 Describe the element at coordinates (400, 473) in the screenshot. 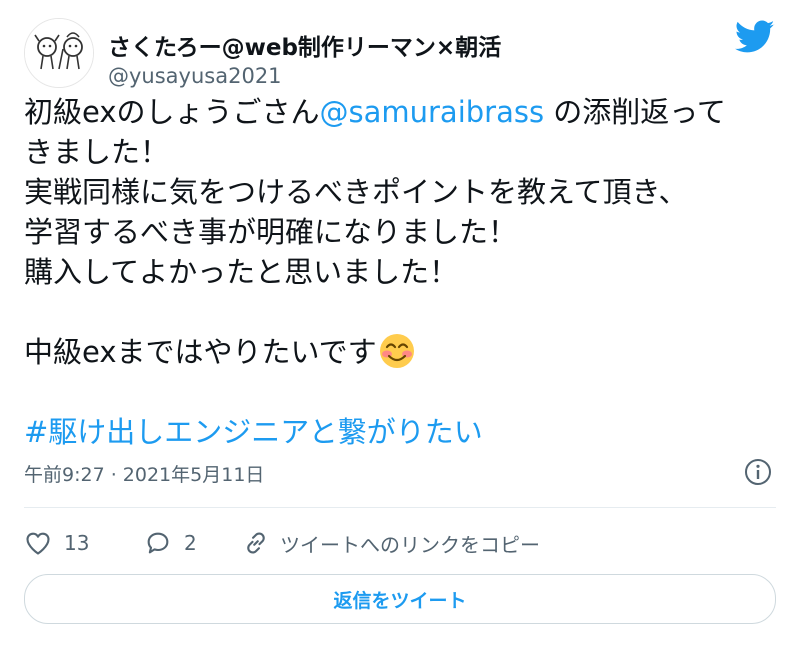

I see `meta-row: 午前9:27 · 2021年5月11日` at that location.